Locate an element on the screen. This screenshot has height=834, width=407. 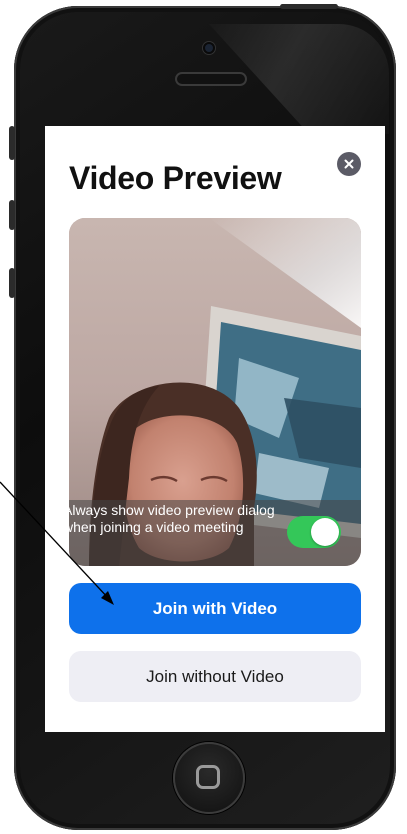
close-button is located at coordinates (349, 164).